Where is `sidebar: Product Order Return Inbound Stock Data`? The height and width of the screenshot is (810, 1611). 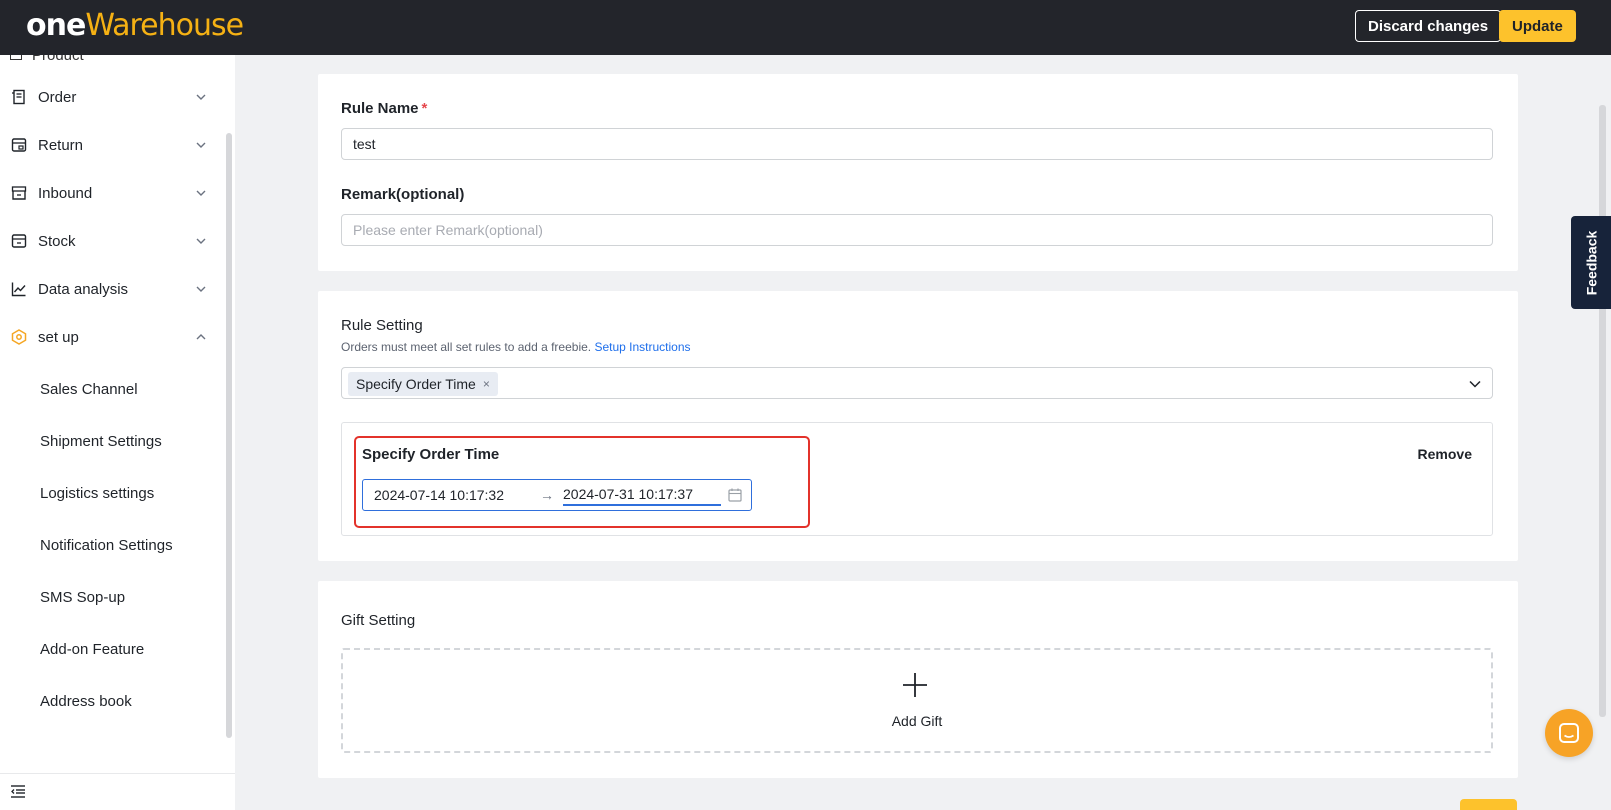 sidebar: Product Order Return Inbound Stock Data is located at coordinates (117, 432).